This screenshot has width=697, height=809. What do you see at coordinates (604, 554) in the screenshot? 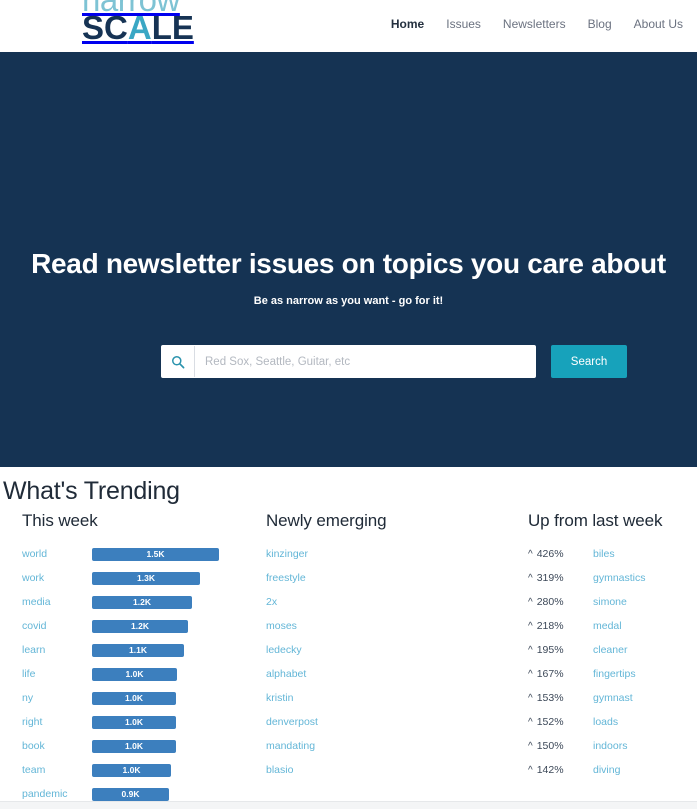
I see `trending-term-link: biles` at bounding box center [604, 554].